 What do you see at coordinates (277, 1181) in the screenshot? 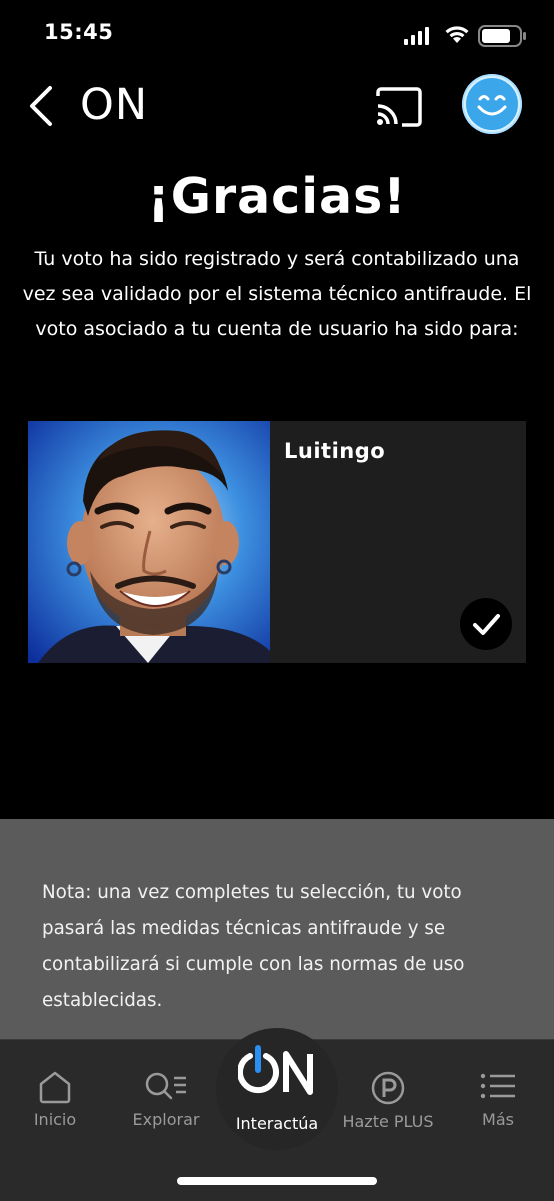
I see `home-indicator` at bounding box center [277, 1181].